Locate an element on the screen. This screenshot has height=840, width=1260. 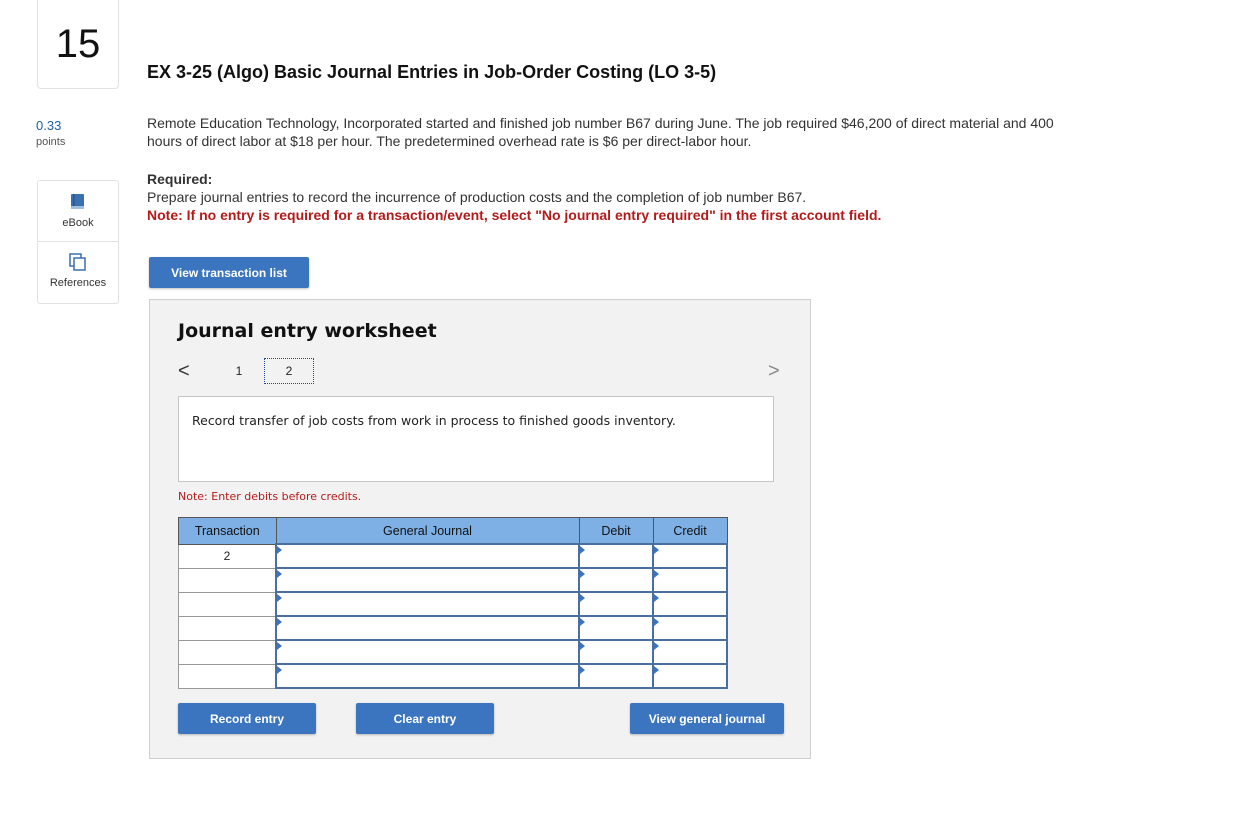
tools-panel: eBook References is located at coordinates (78, 242).